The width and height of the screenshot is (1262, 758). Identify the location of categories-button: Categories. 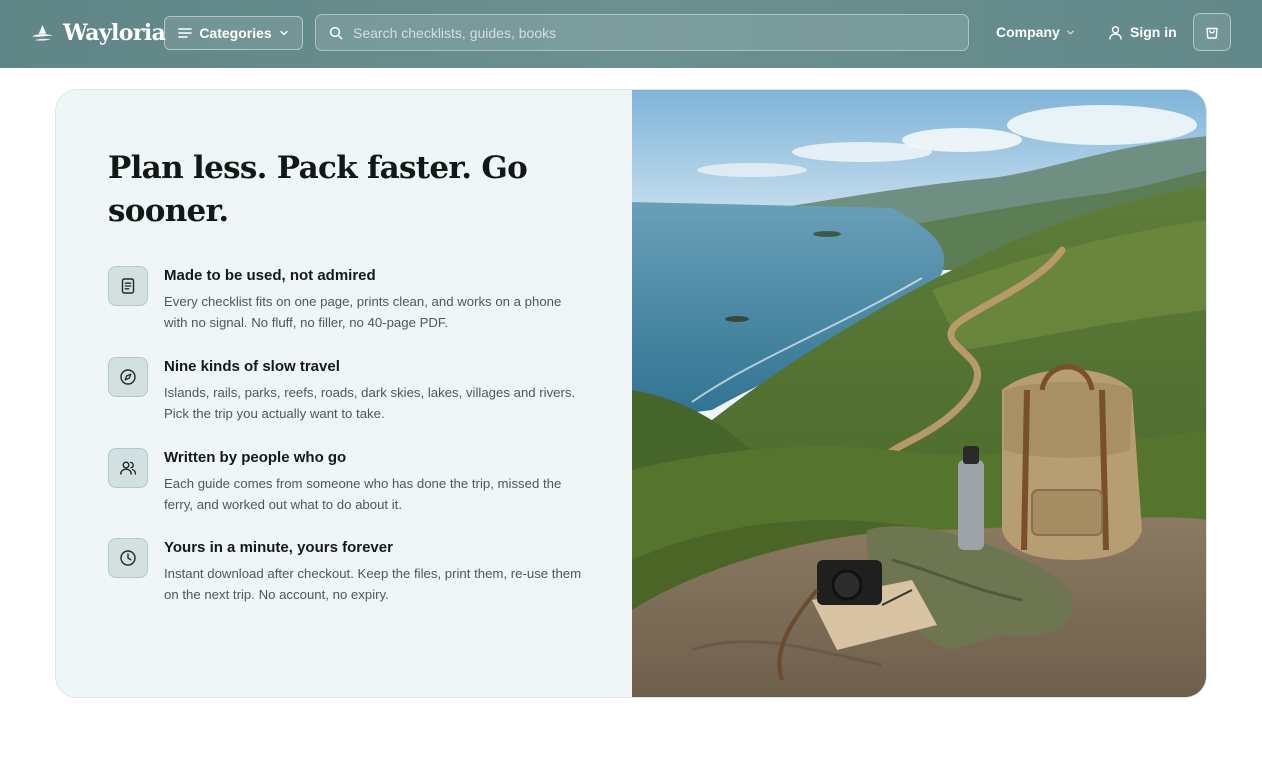
(233, 33).